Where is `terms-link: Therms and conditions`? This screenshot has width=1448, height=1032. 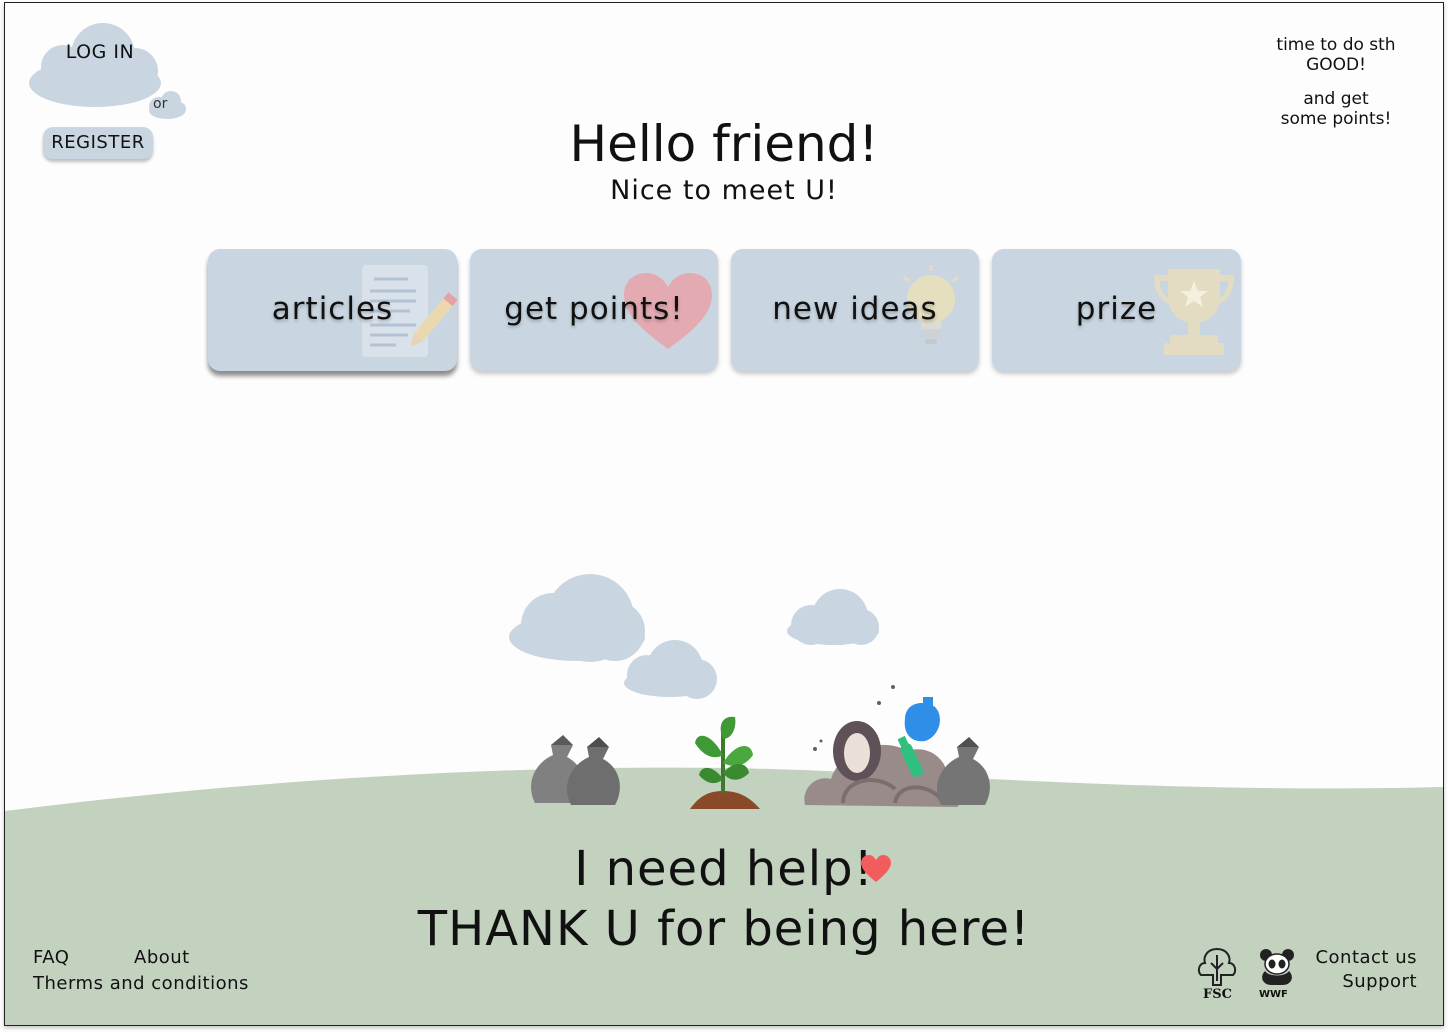
terms-link: Therms and conditions is located at coordinates (141, 983).